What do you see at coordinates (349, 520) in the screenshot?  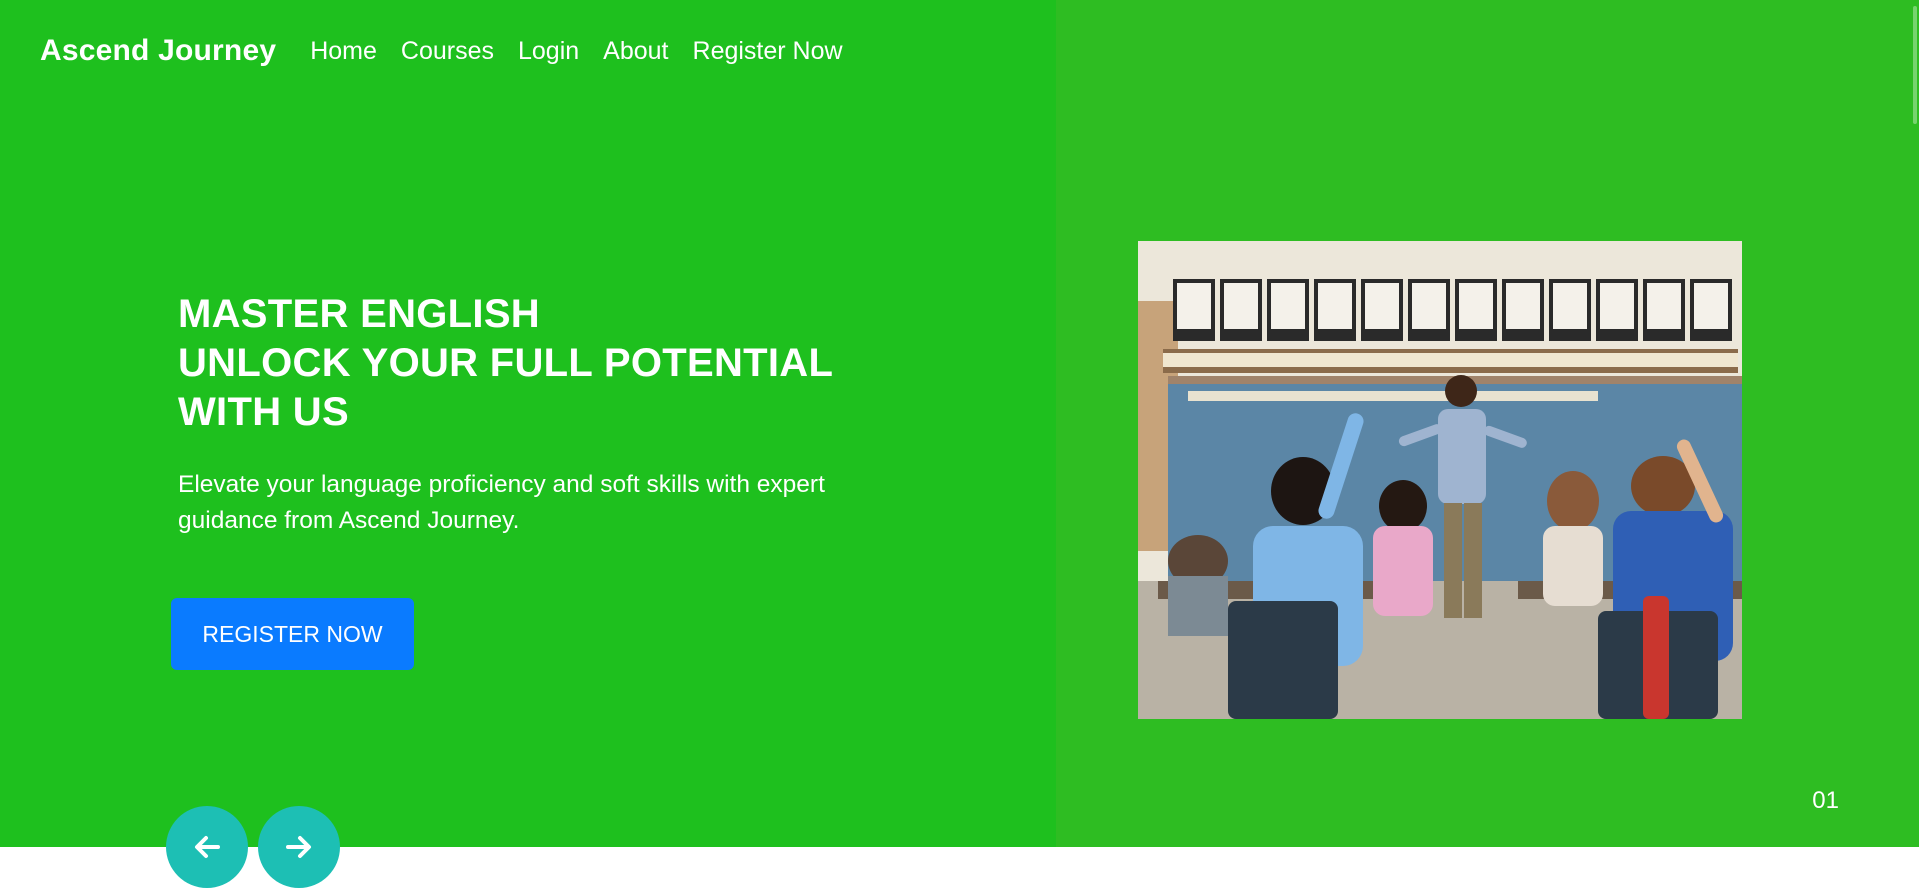 I see `subtext-line-2: guidance from Ascend Journey.` at bounding box center [349, 520].